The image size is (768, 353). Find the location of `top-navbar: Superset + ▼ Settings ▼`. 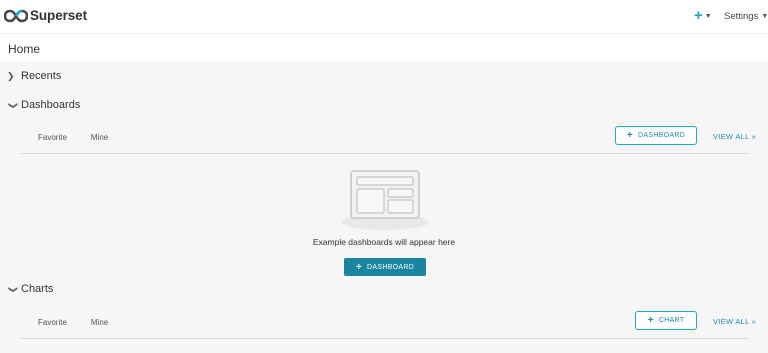

top-navbar: Superset + ▼ Settings ▼ is located at coordinates (384, 16).